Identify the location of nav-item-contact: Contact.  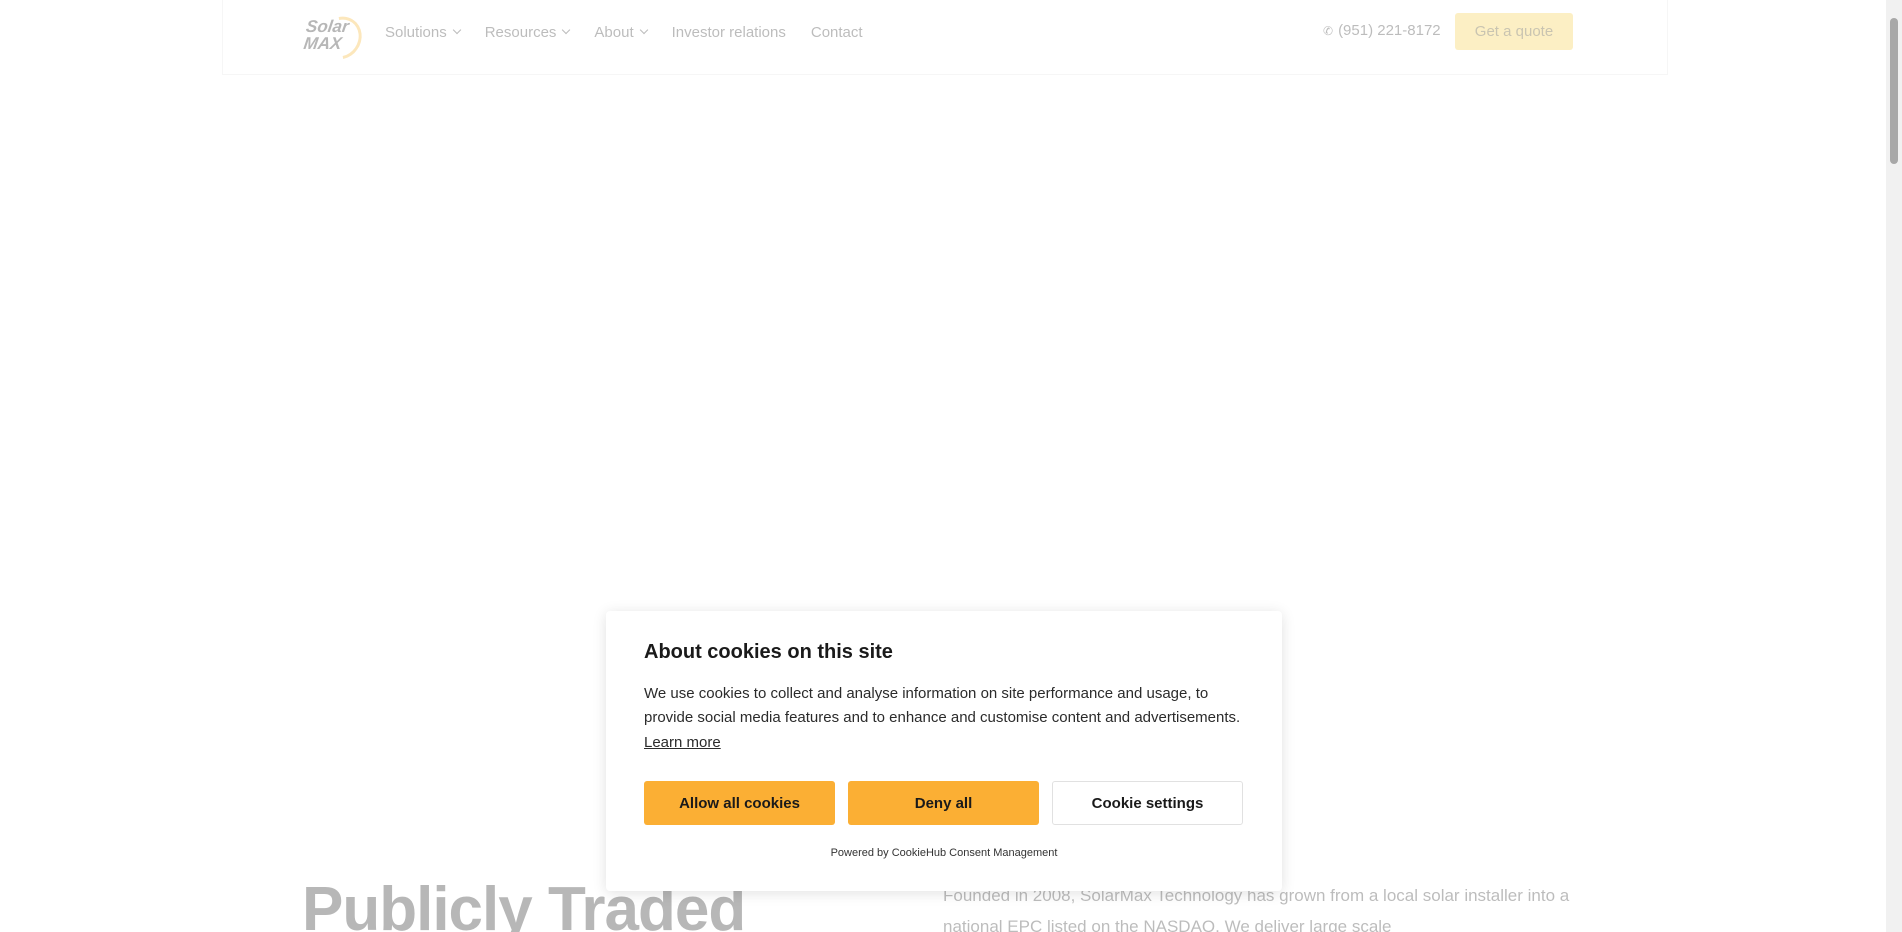
(837, 32).